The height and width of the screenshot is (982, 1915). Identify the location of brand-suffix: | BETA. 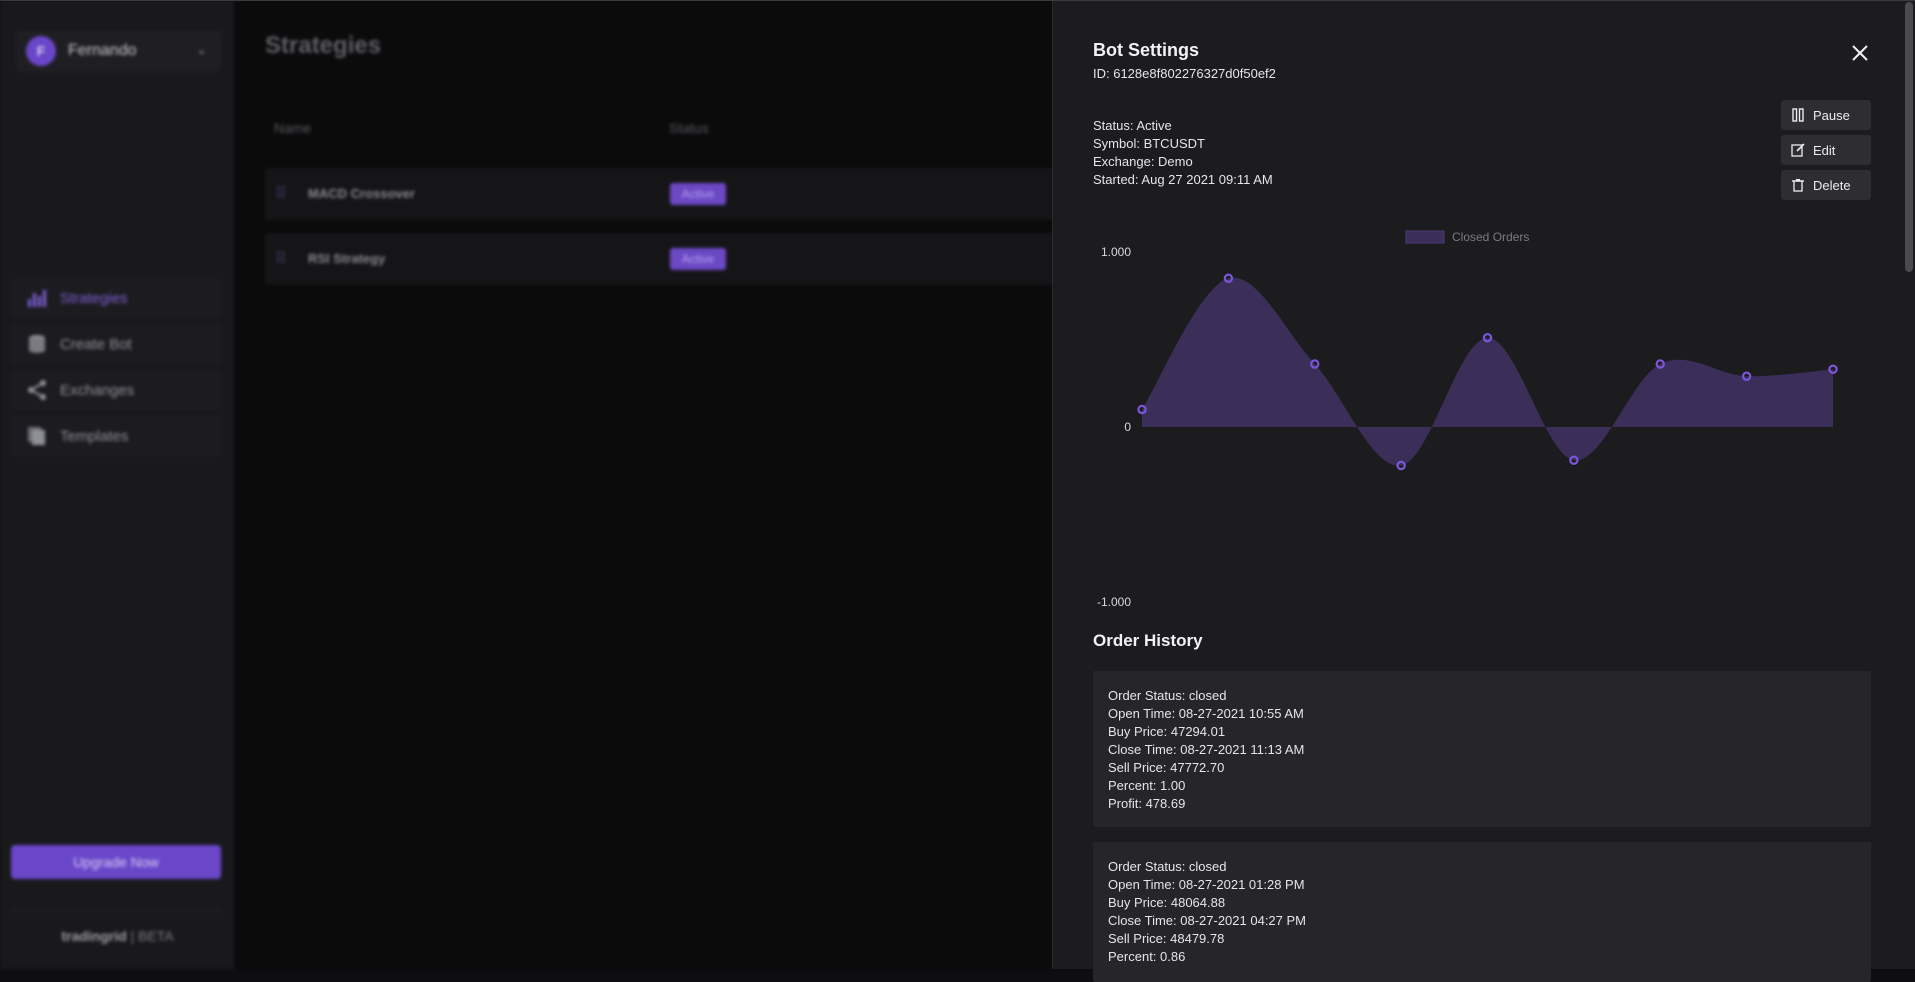
(150, 936).